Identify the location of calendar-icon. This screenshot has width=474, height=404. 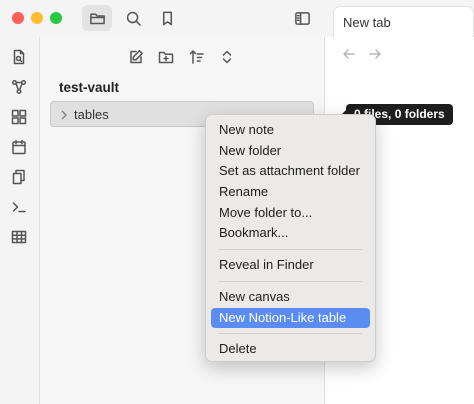
(19, 147).